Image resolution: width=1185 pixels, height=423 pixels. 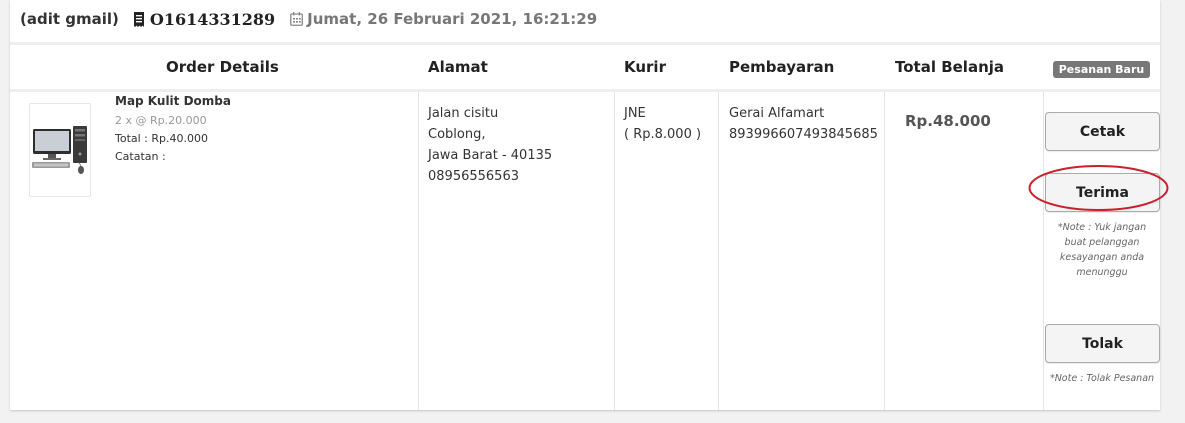 What do you see at coordinates (458, 67) in the screenshot?
I see `header-address: Alamat` at bounding box center [458, 67].